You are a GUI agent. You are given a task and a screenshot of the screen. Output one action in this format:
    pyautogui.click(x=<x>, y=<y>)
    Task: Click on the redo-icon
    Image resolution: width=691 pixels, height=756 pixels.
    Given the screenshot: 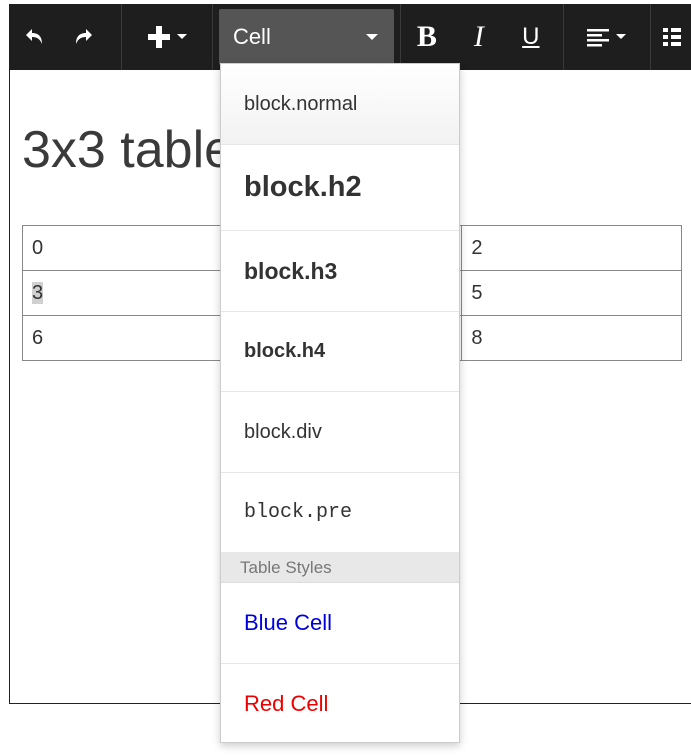 What is the action you would take?
    pyautogui.click(x=84, y=36)
    